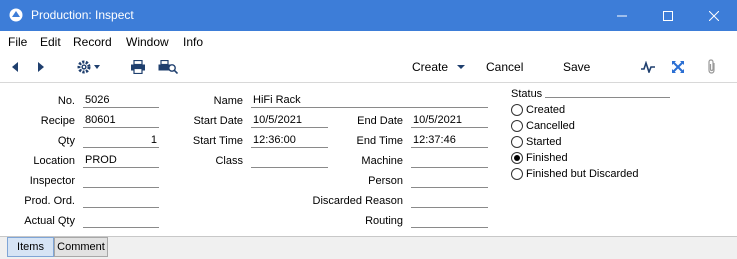 The width and height of the screenshot is (737, 259). What do you see at coordinates (607, 97) in the screenshot?
I see `status-divider` at bounding box center [607, 97].